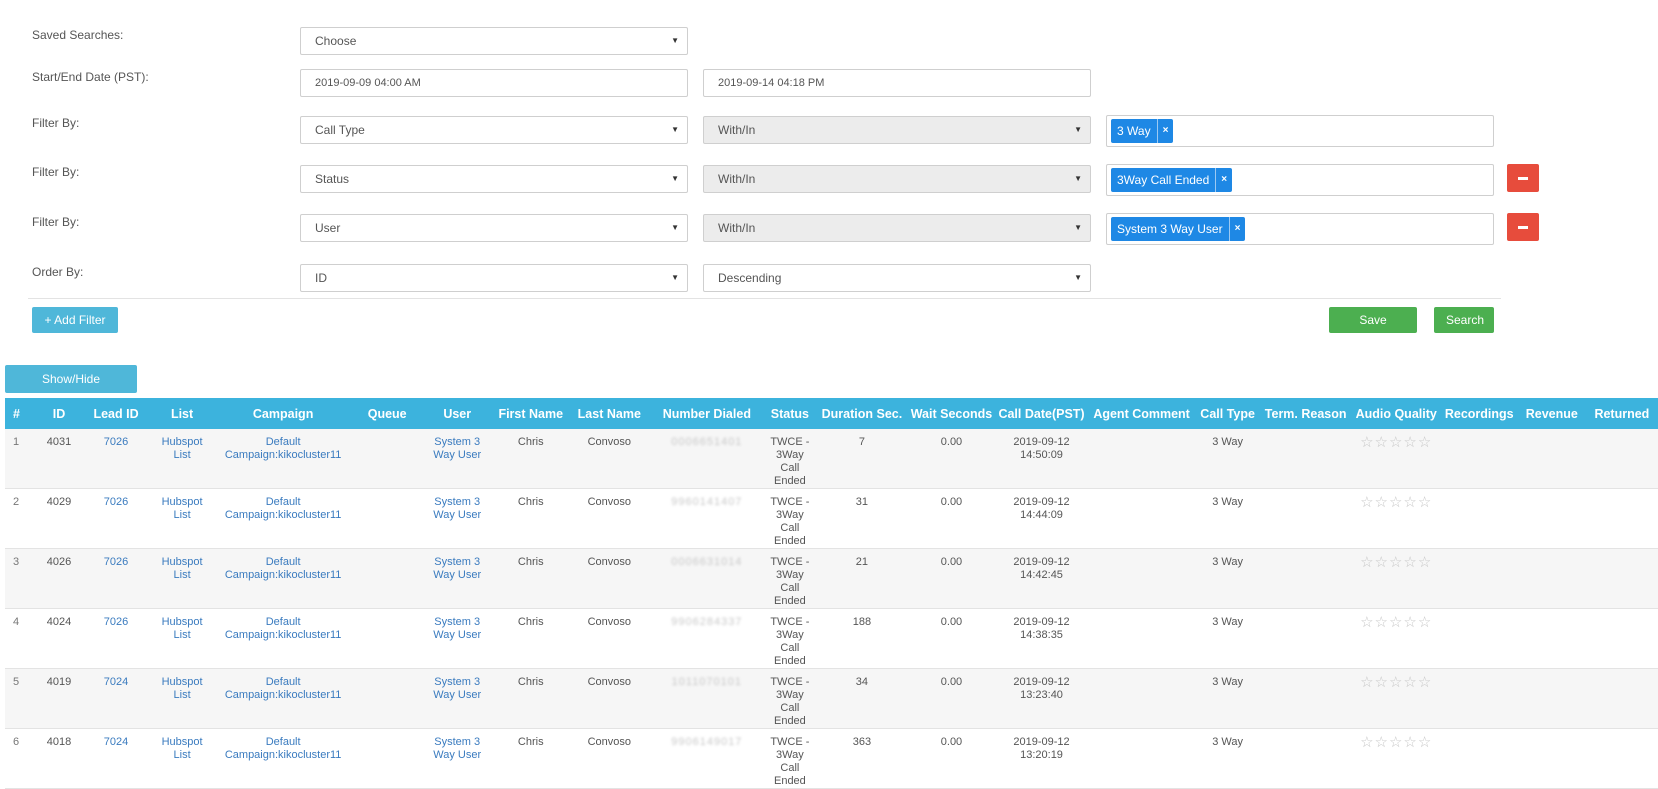 This screenshot has height=789, width=1658. Describe the element at coordinates (182, 413) in the screenshot. I see `column-header-list: List` at that location.